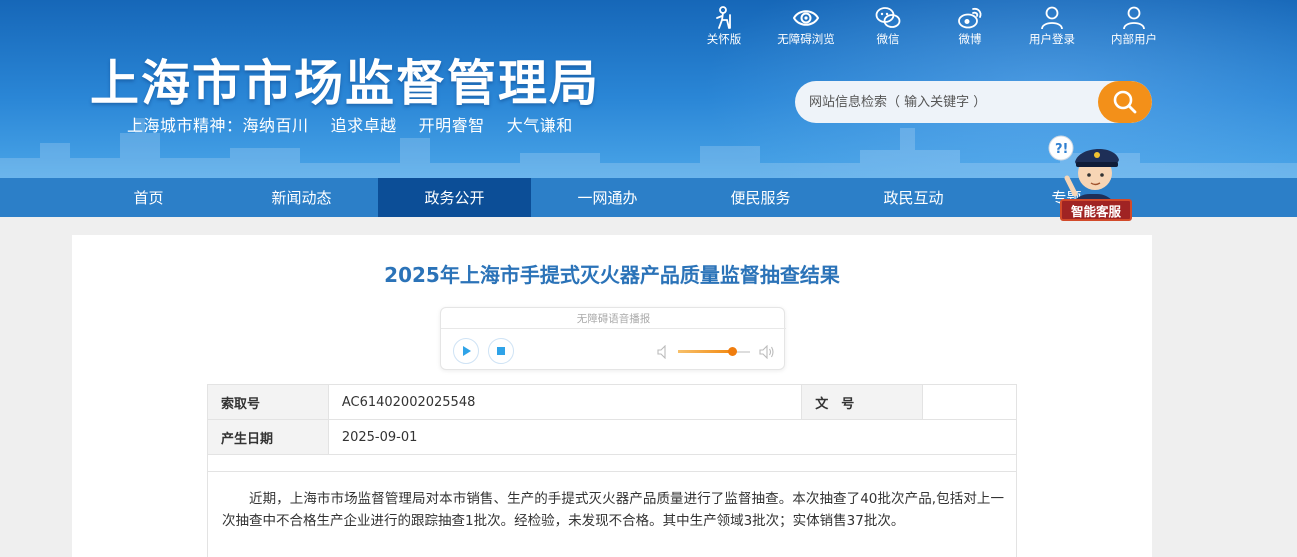  What do you see at coordinates (969, 402) in the screenshot?
I see `doc-number-value` at bounding box center [969, 402].